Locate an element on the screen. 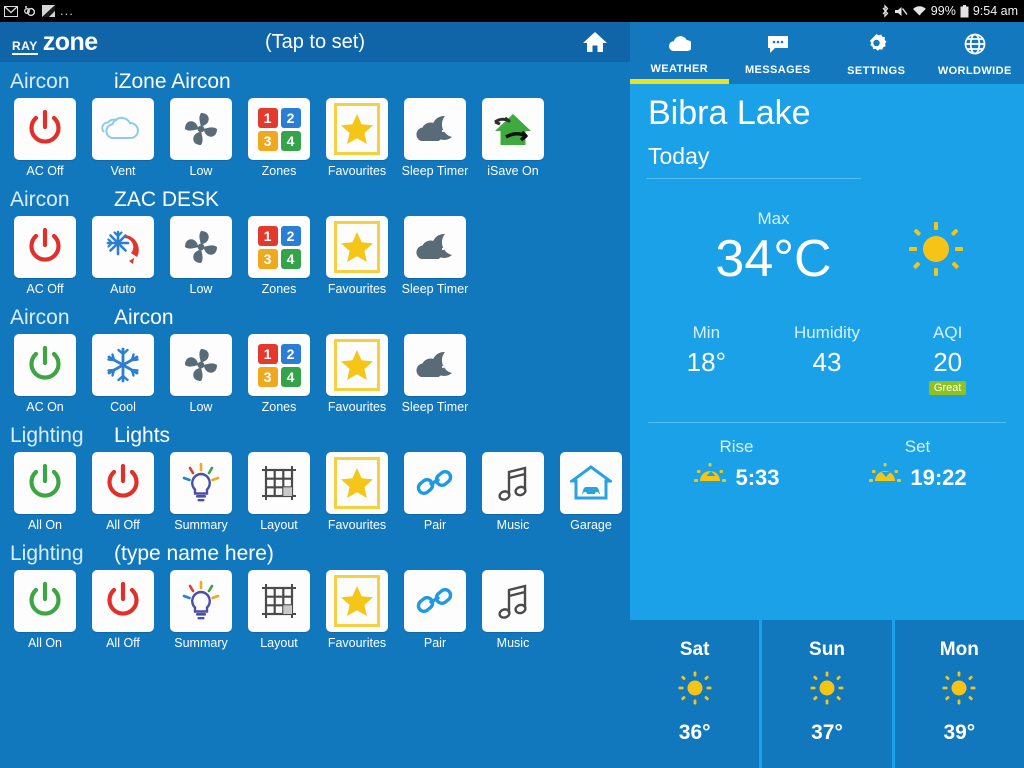  home-icon is located at coordinates (595, 42).